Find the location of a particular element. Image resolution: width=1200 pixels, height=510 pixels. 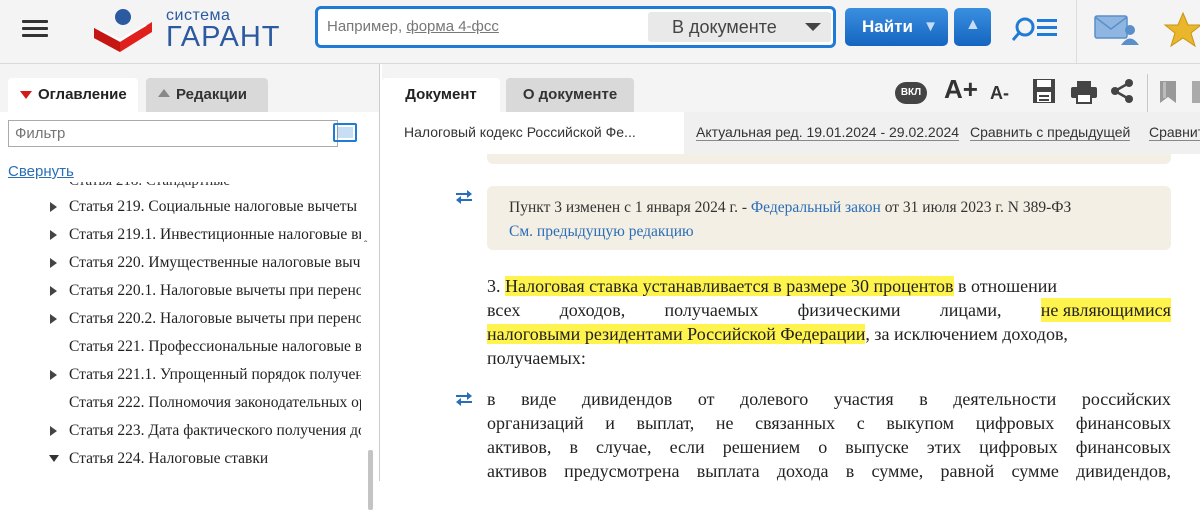

font-decrease-button: A- is located at coordinates (999, 93).